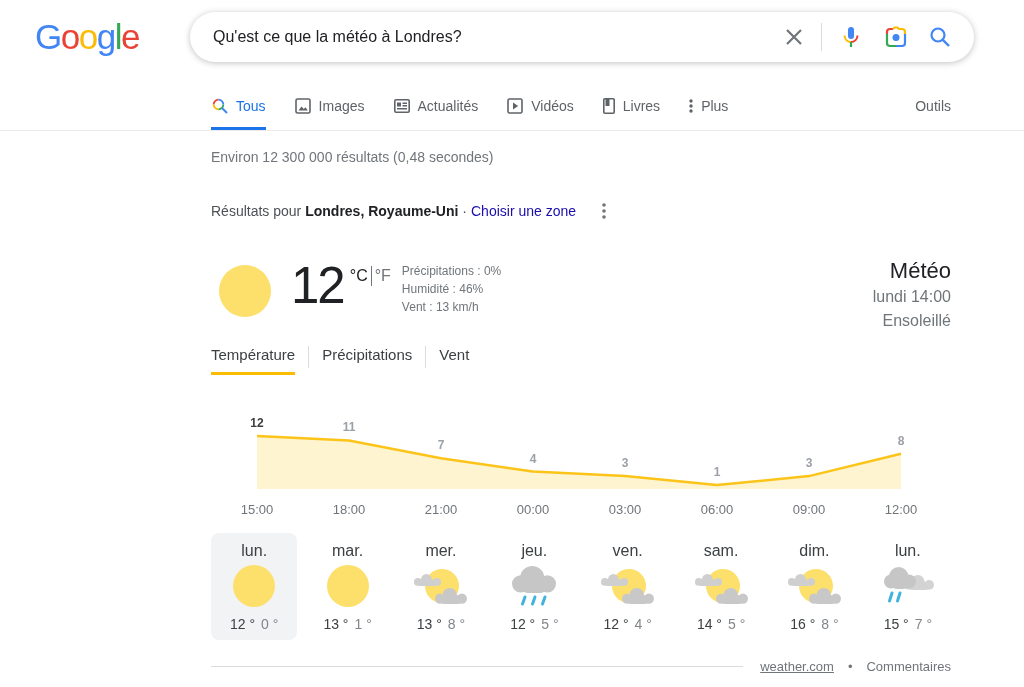 This screenshot has height=687, width=1024. I want to click on play-icon, so click(515, 105).